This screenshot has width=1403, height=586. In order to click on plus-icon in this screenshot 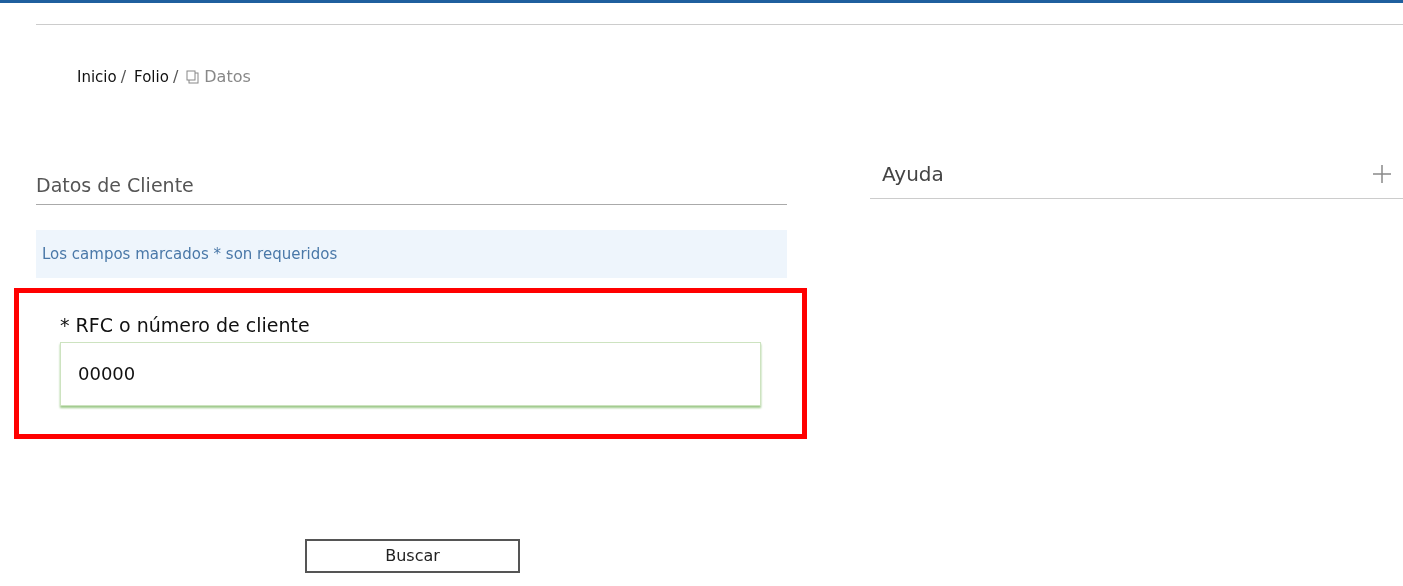, I will do `click(1382, 174)`.